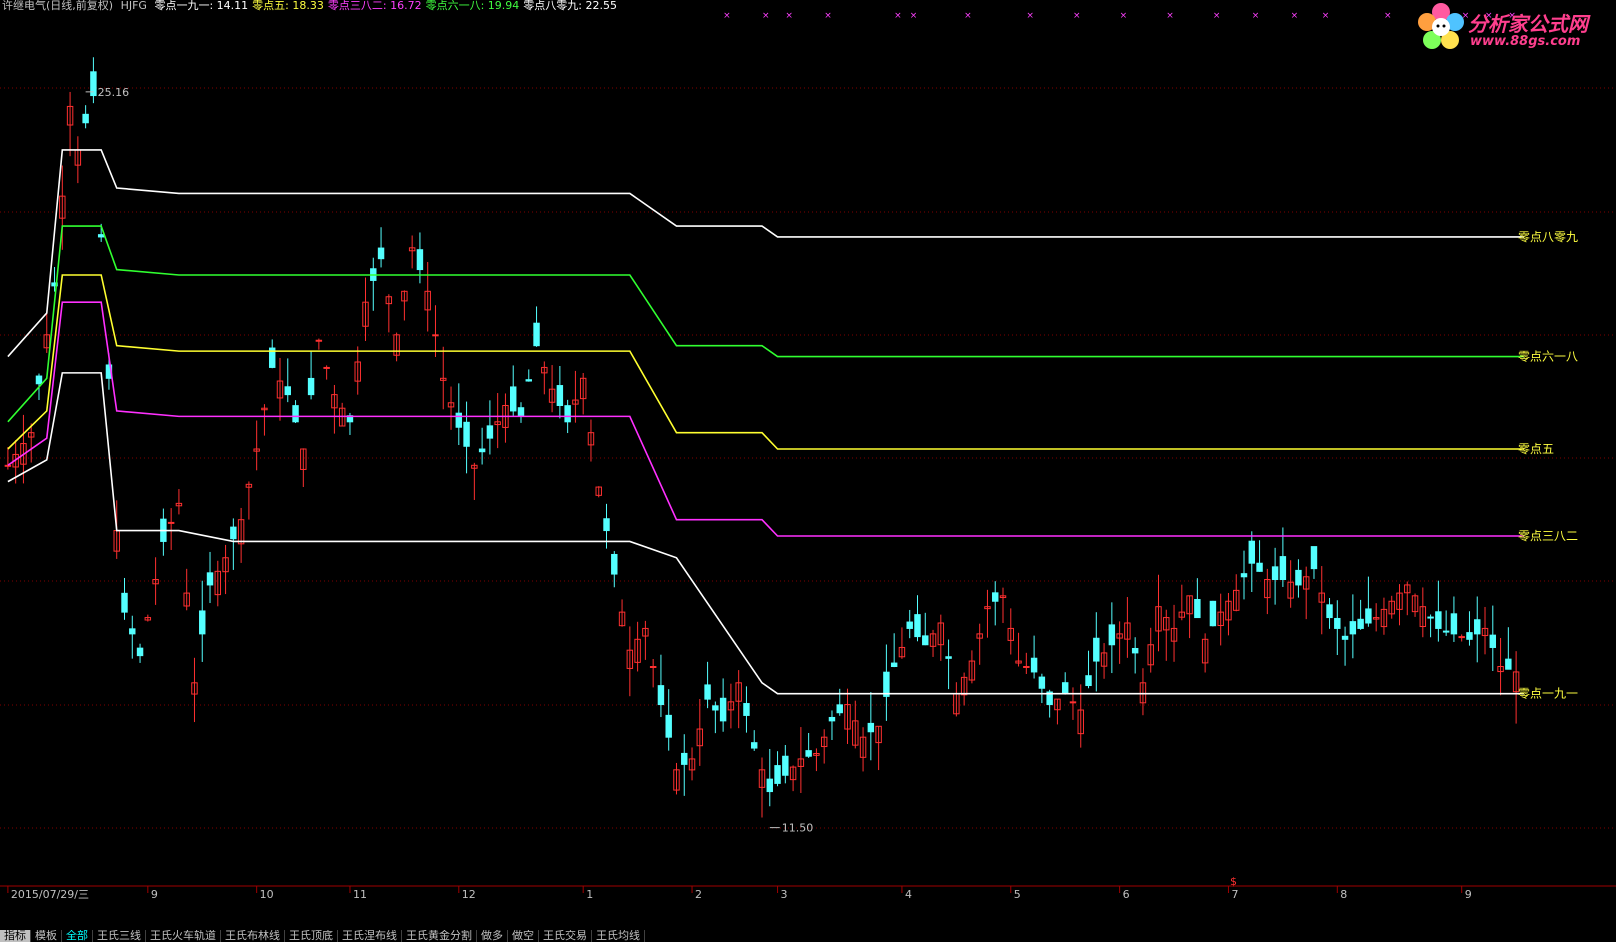 This screenshot has height=942, width=1616. Describe the element at coordinates (492, 936) in the screenshot. I see `tab-9: 做多` at that location.